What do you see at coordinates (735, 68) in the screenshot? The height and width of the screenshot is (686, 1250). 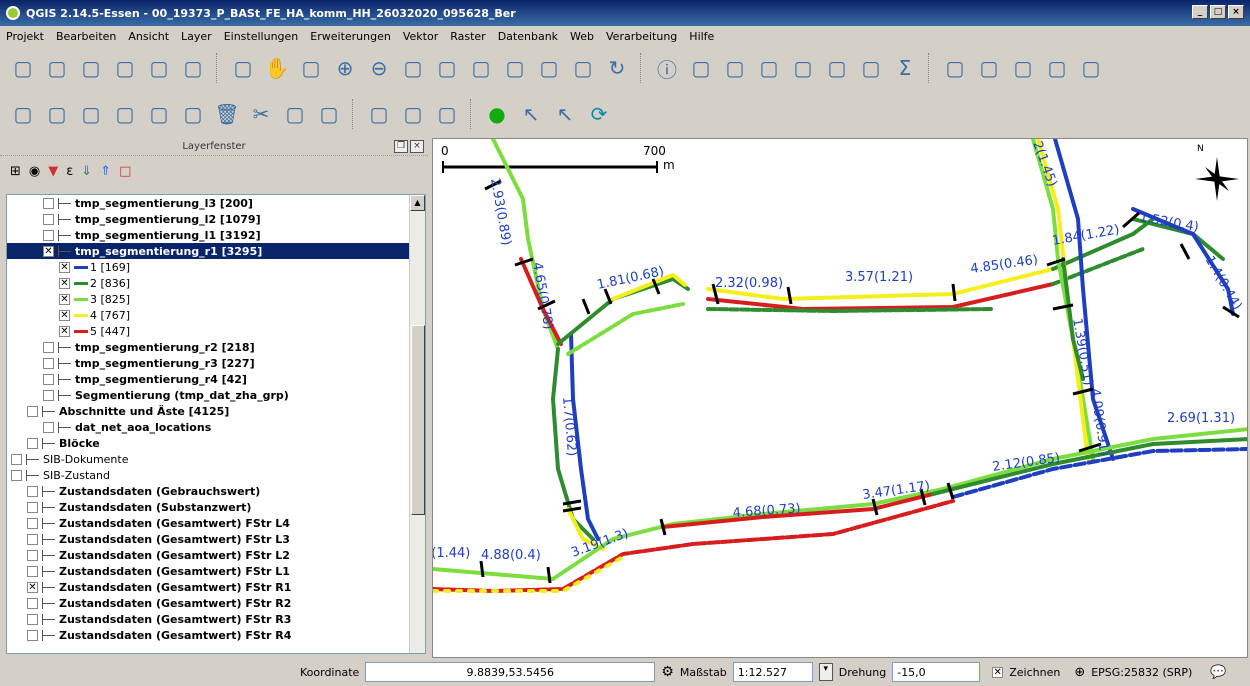 I see `select-features-icon: ▢` at bounding box center [735, 68].